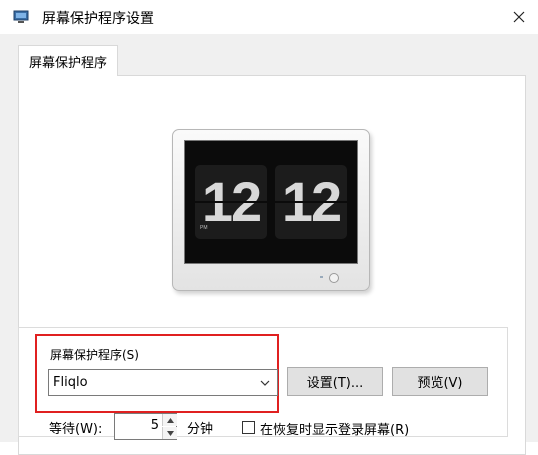 The height and width of the screenshot is (455, 538). Describe the element at coordinates (98, 19) in the screenshot. I see `window-title: 屏幕保护程序设置` at that location.